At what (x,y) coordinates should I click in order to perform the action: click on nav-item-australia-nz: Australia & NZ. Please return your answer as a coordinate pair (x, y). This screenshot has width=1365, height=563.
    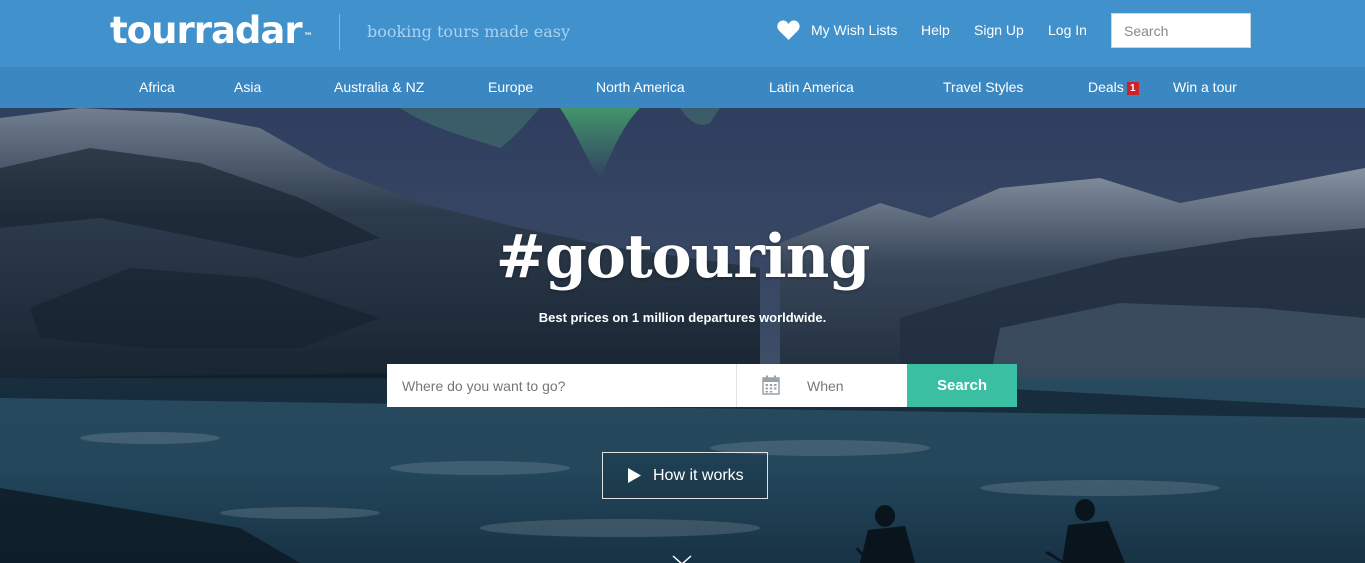
    Looking at the image, I should click on (379, 87).